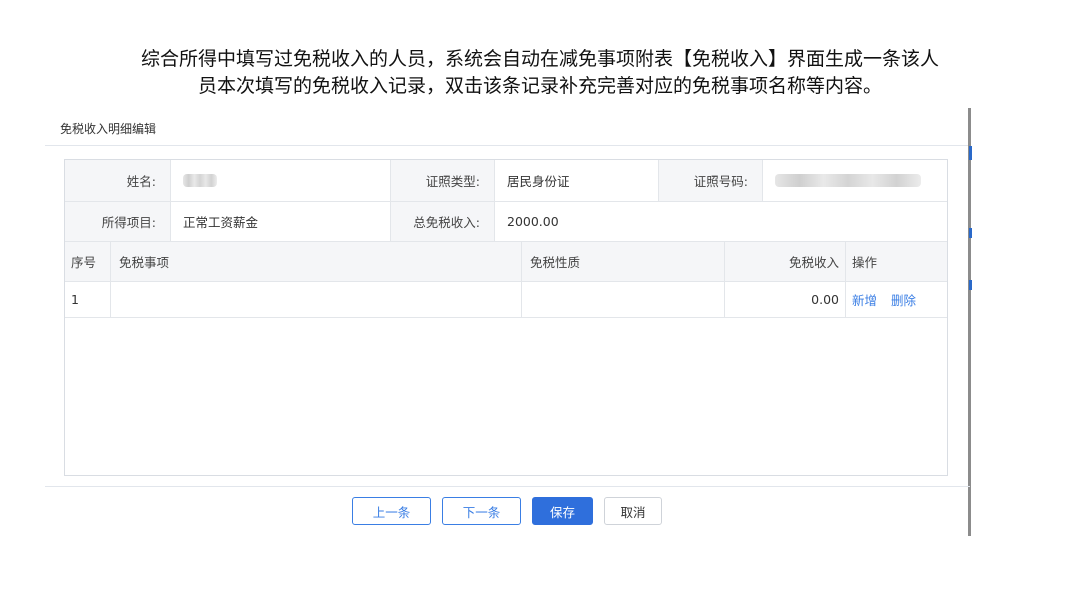  I want to click on add-row-link: 新增, so click(864, 299).